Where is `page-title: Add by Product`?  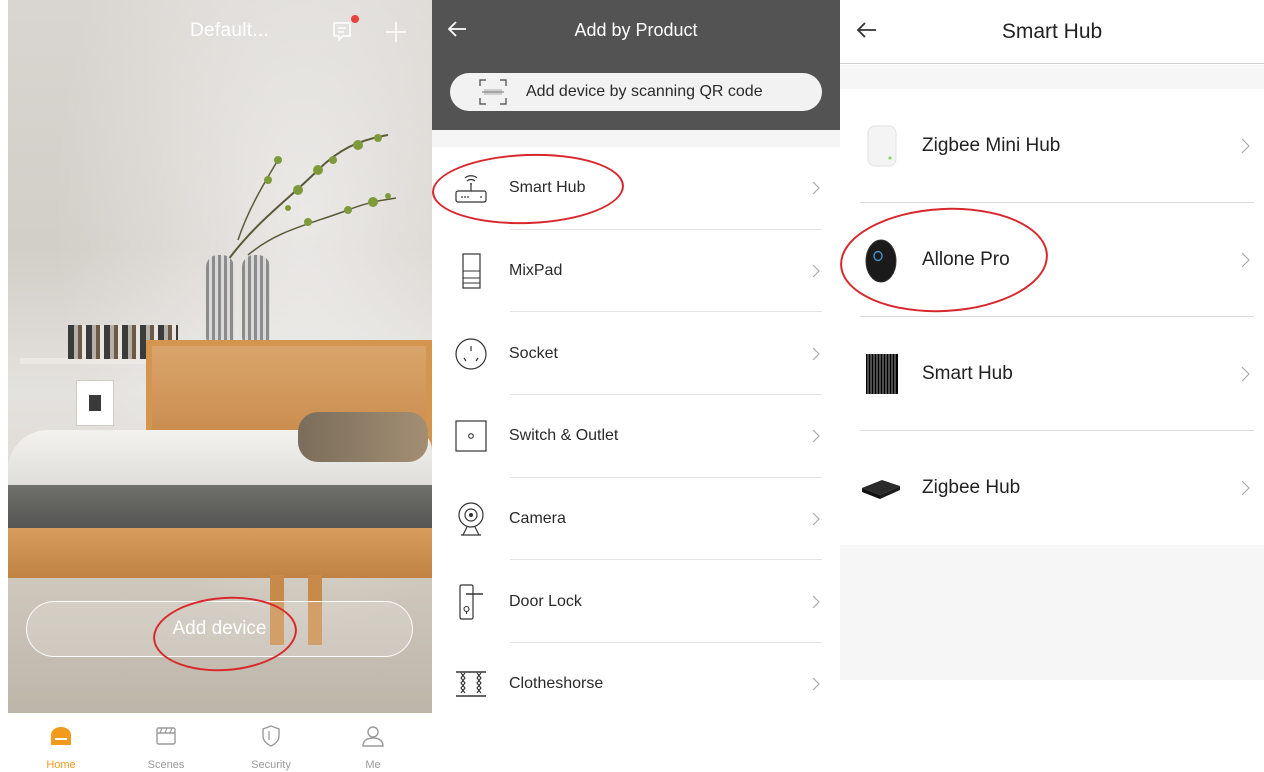
page-title: Add by Product is located at coordinates (636, 30).